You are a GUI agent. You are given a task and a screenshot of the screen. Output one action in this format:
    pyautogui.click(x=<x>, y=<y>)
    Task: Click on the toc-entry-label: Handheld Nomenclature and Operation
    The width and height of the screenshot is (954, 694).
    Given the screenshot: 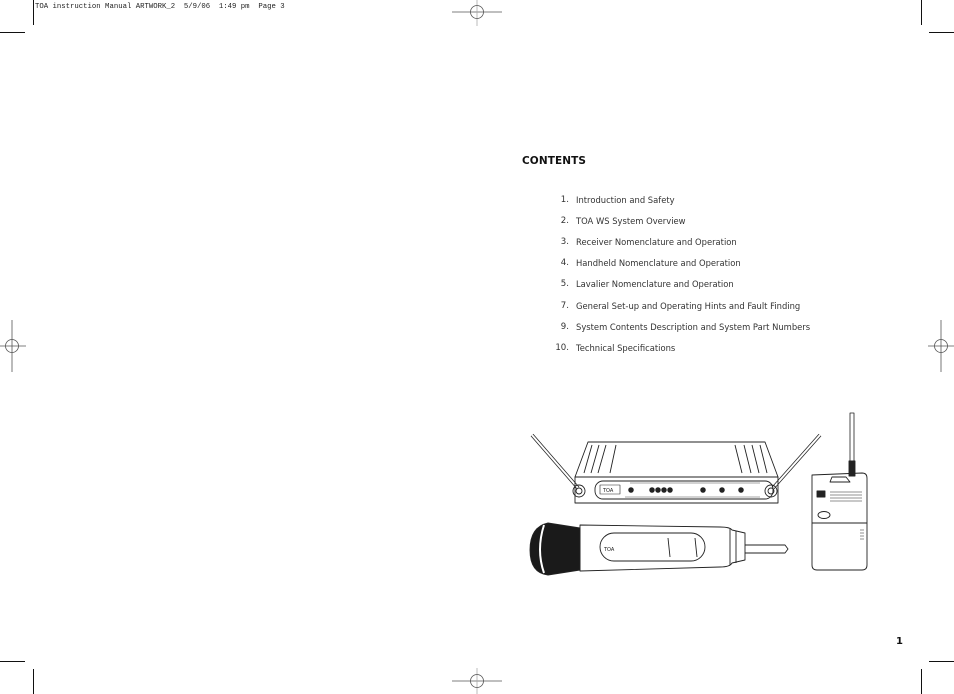 What is the action you would take?
    pyautogui.click(x=658, y=263)
    